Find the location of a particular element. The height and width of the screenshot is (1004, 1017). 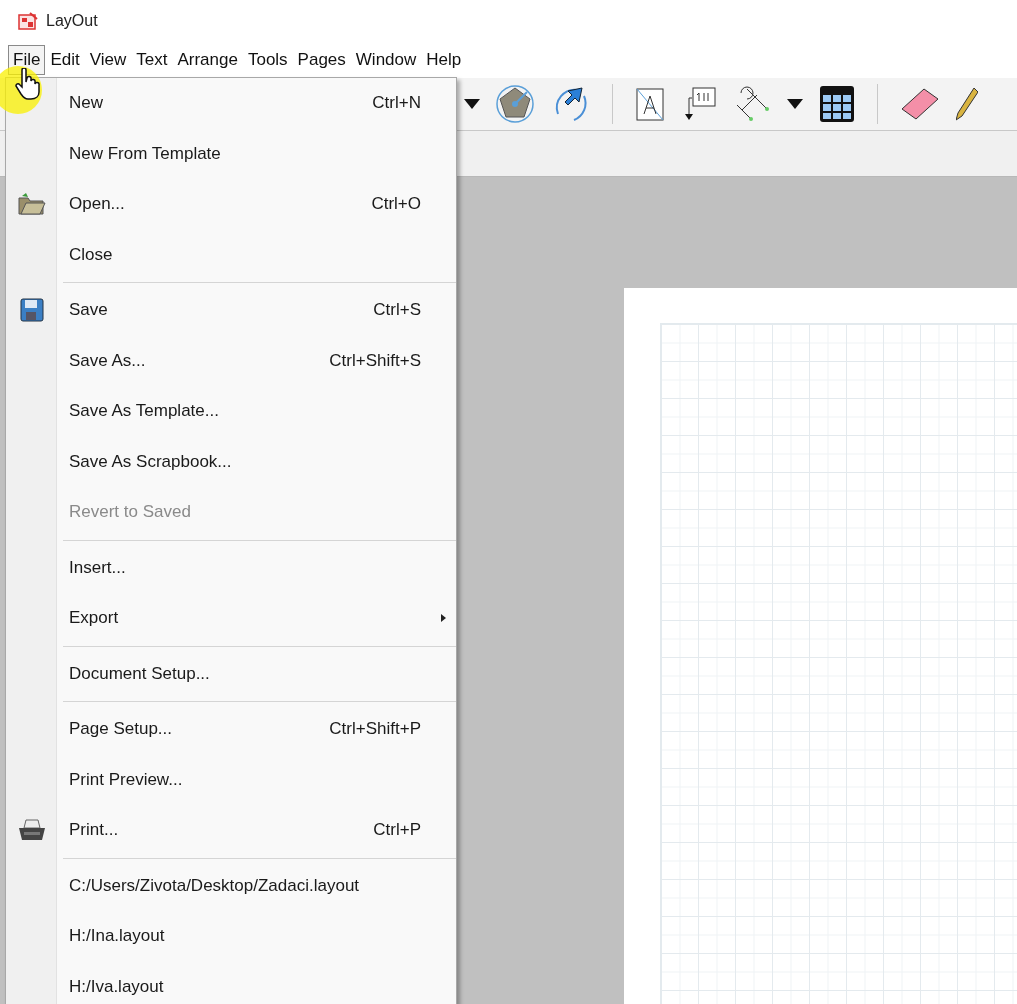

menu-item: Page Setup... Ctrl+Shift+P is located at coordinates (231, 729).